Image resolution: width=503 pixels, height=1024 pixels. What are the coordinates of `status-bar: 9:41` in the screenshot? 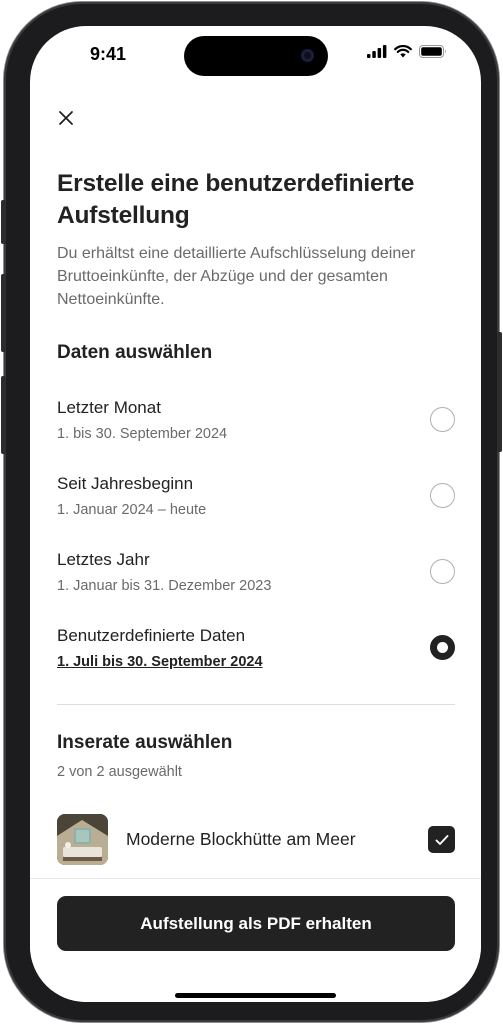 It's located at (255, 53).